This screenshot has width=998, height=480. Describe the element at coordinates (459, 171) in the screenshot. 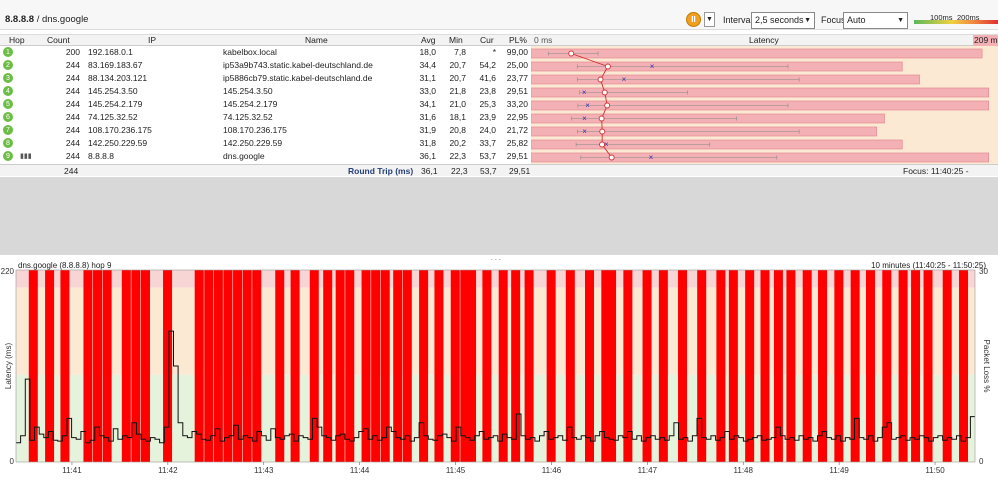

I see `footer-min: 22,3` at that location.